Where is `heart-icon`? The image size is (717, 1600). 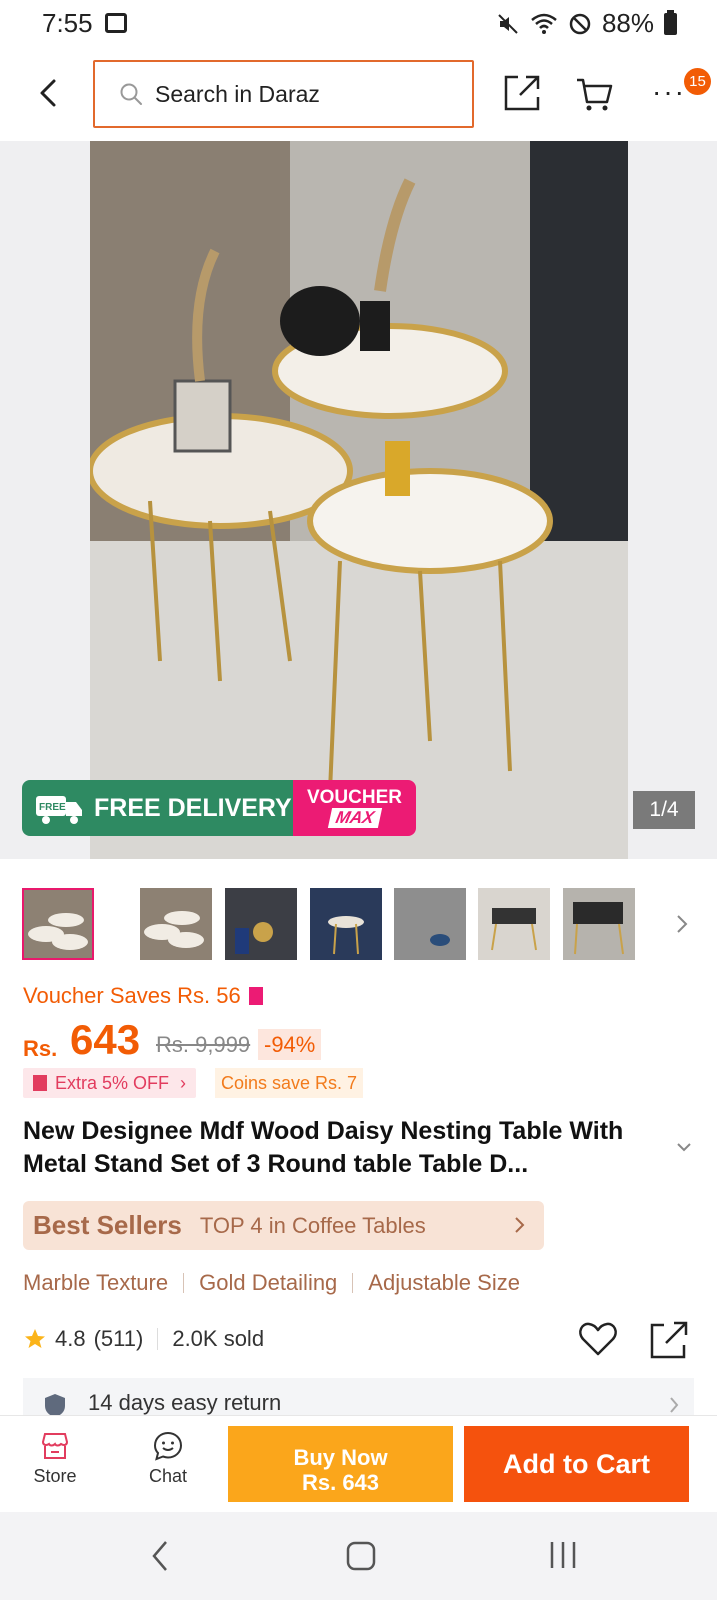
heart-icon is located at coordinates (598, 1339).